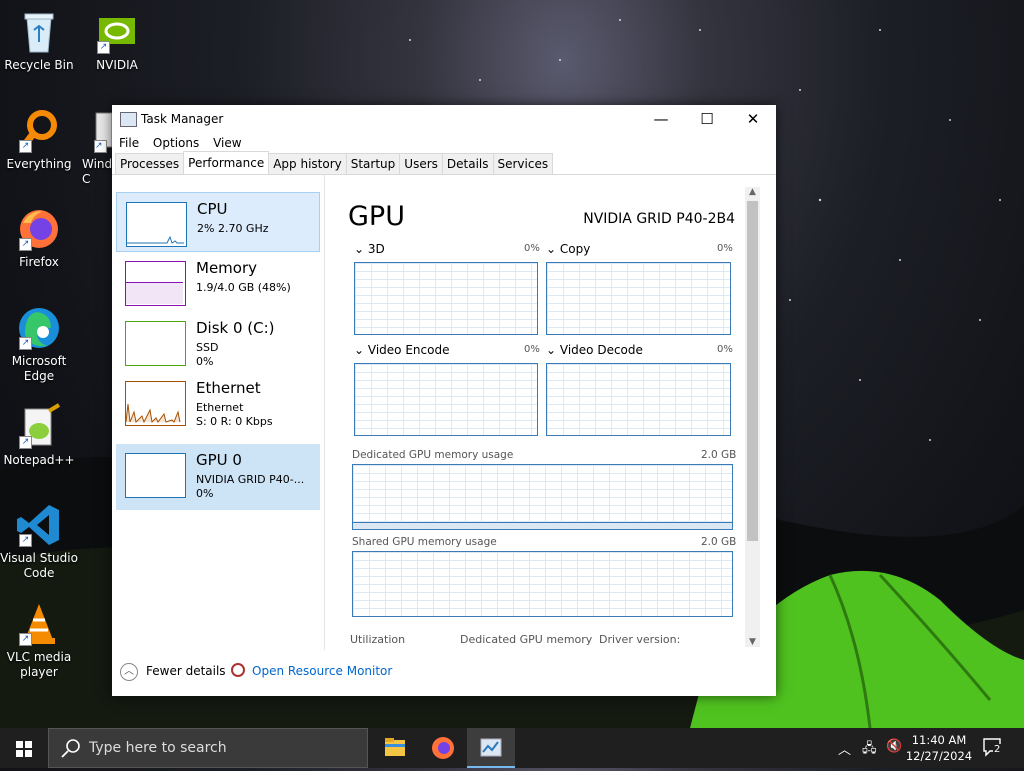 This screenshot has height=771, width=1024. I want to click on tab-app-history: App history, so click(307, 163).